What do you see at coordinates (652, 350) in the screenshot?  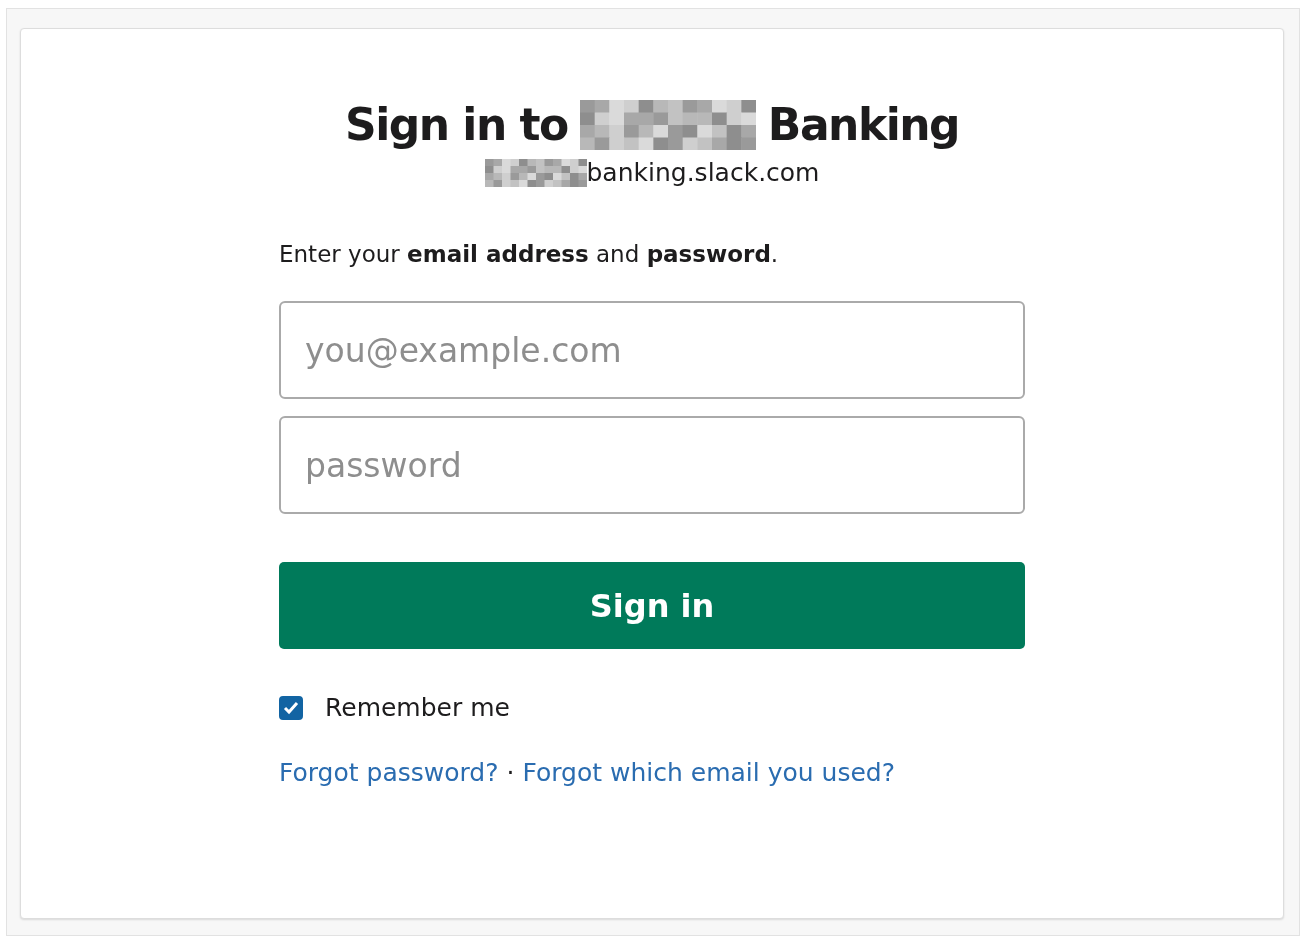 I see `email-field: you@example.com` at bounding box center [652, 350].